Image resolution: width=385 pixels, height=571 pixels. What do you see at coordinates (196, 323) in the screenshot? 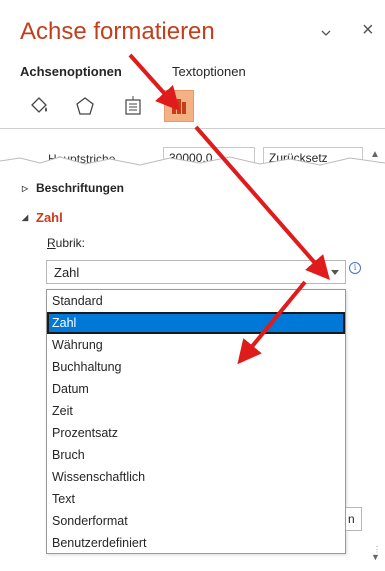
I see `dropdown-option: Zahl` at bounding box center [196, 323].